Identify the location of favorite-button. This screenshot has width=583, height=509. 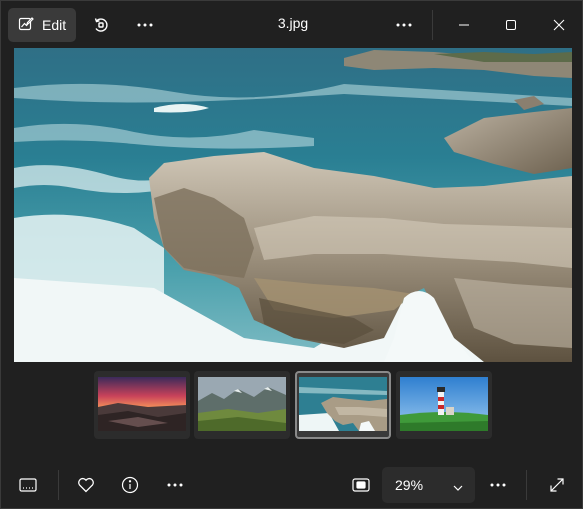
(86, 485).